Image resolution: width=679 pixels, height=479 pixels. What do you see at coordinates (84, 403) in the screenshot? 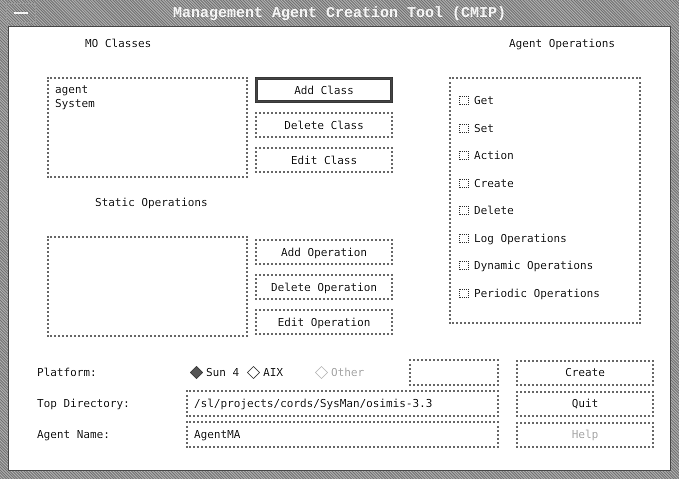
I see `field-label: Top Directory:` at bounding box center [84, 403].